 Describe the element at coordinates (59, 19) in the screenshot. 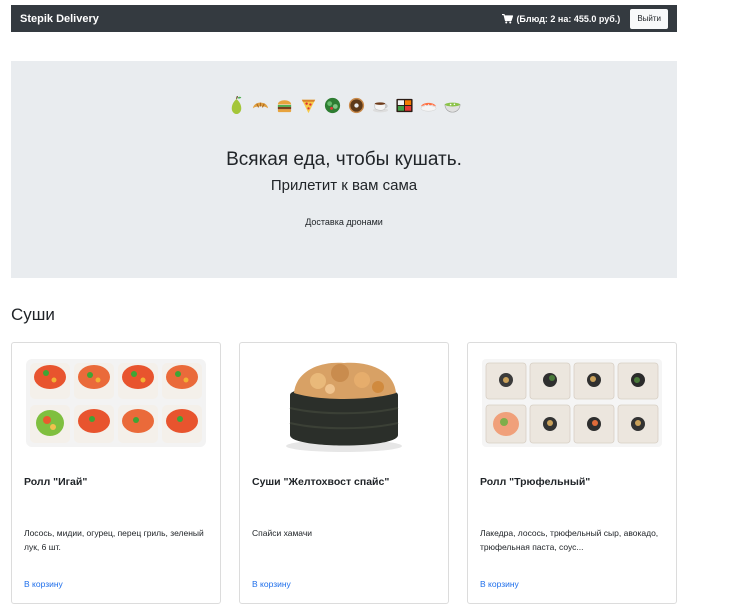

I see `brand-link: Stepik Delivery` at that location.